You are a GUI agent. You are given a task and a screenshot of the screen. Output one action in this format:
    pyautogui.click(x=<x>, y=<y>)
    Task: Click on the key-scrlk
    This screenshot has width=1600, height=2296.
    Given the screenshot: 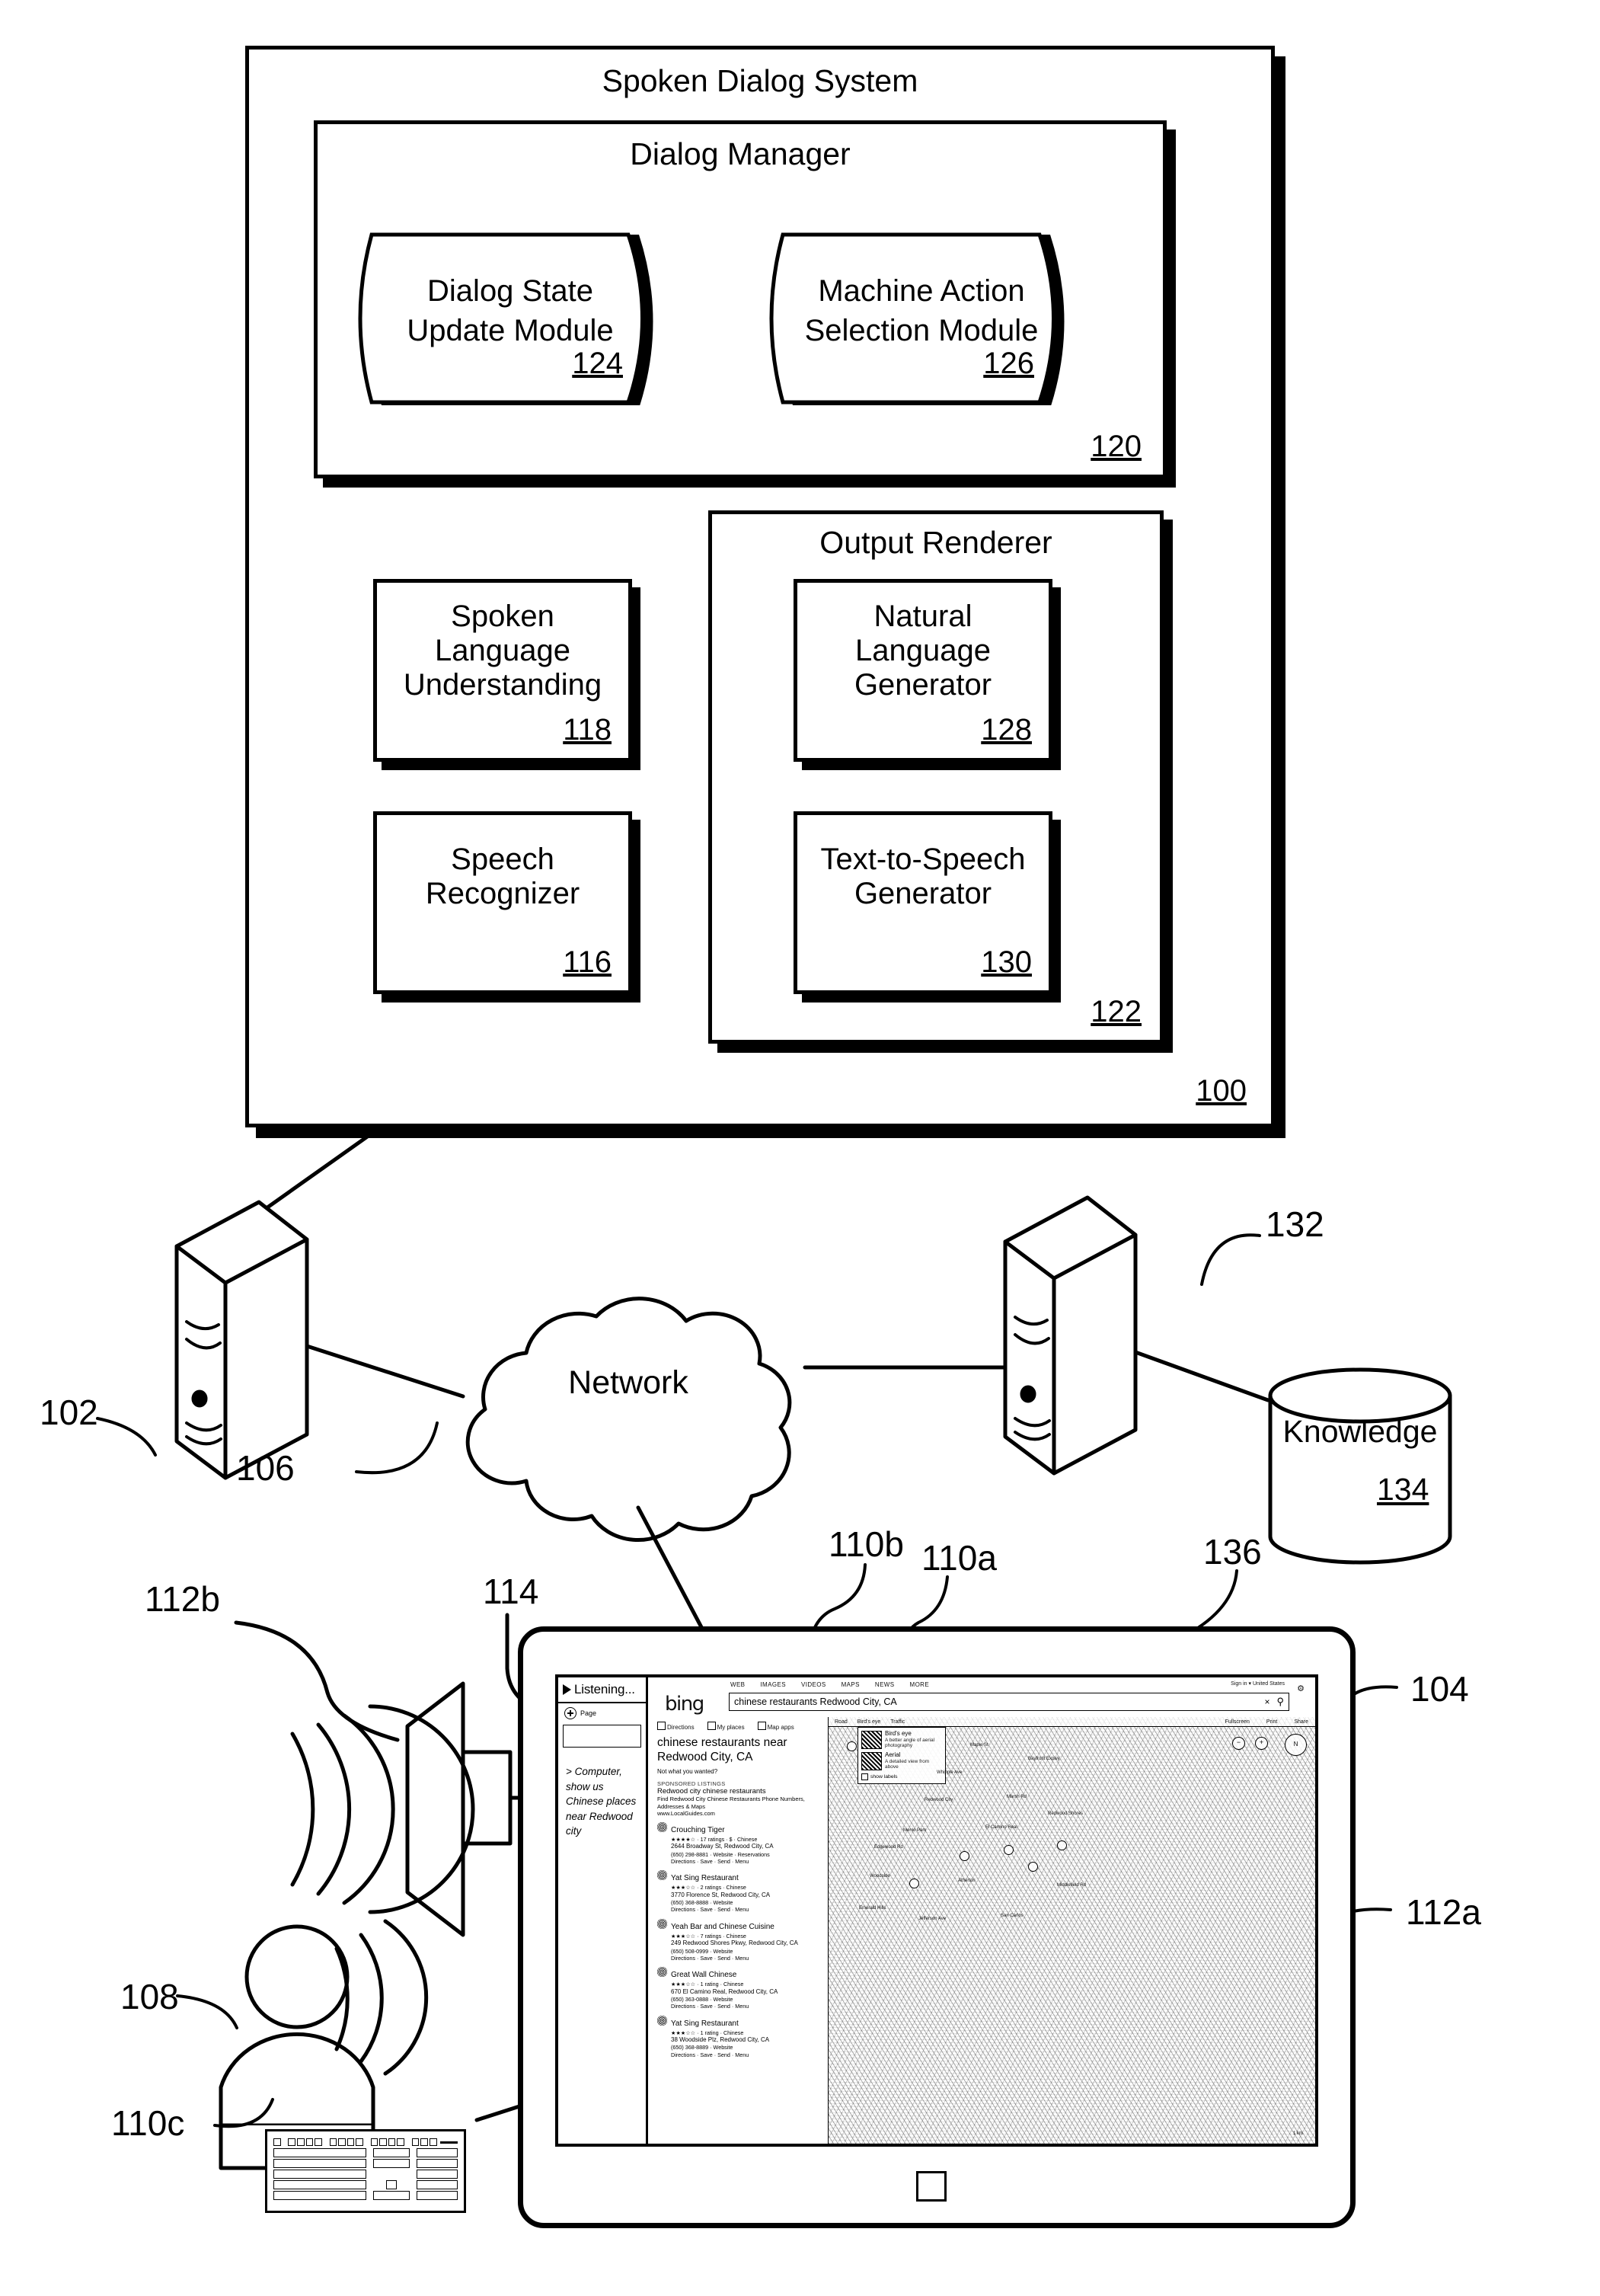 What is the action you would take?
    pyautogui.click(x=424, y=2142)
    